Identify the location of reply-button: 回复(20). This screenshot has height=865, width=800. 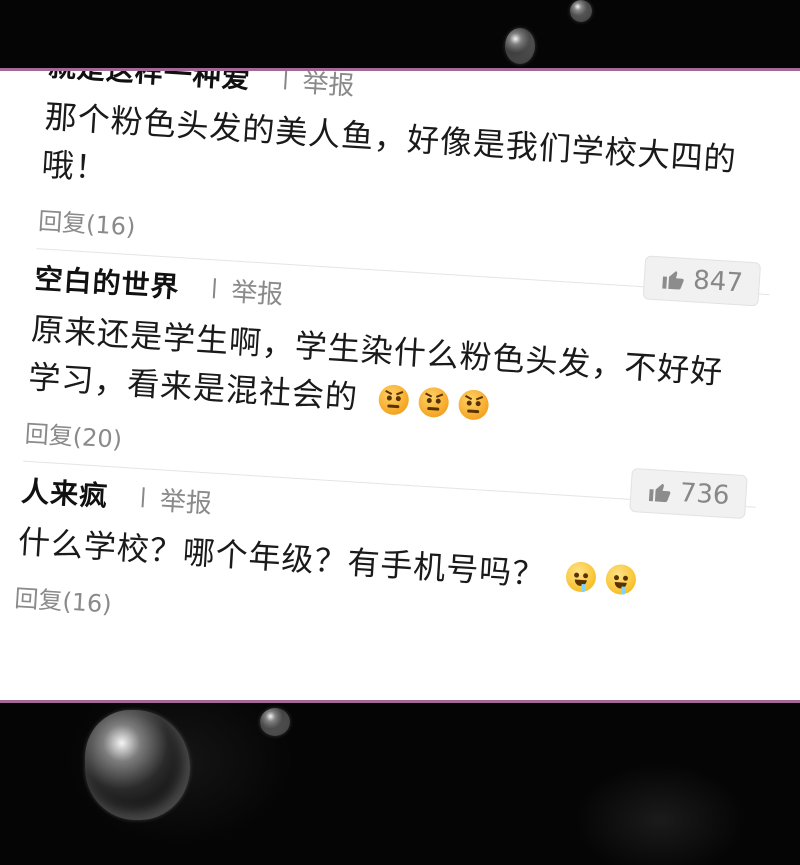
(73, 433).